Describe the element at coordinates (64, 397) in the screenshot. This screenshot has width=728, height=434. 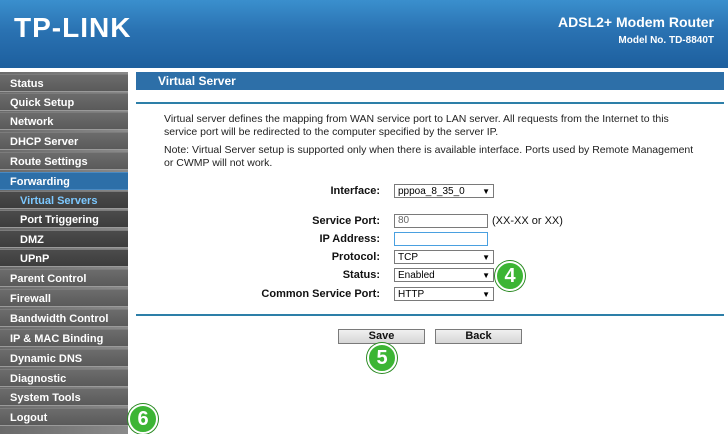
I see `sidebar-item-system-tools: System Tools` at that location.